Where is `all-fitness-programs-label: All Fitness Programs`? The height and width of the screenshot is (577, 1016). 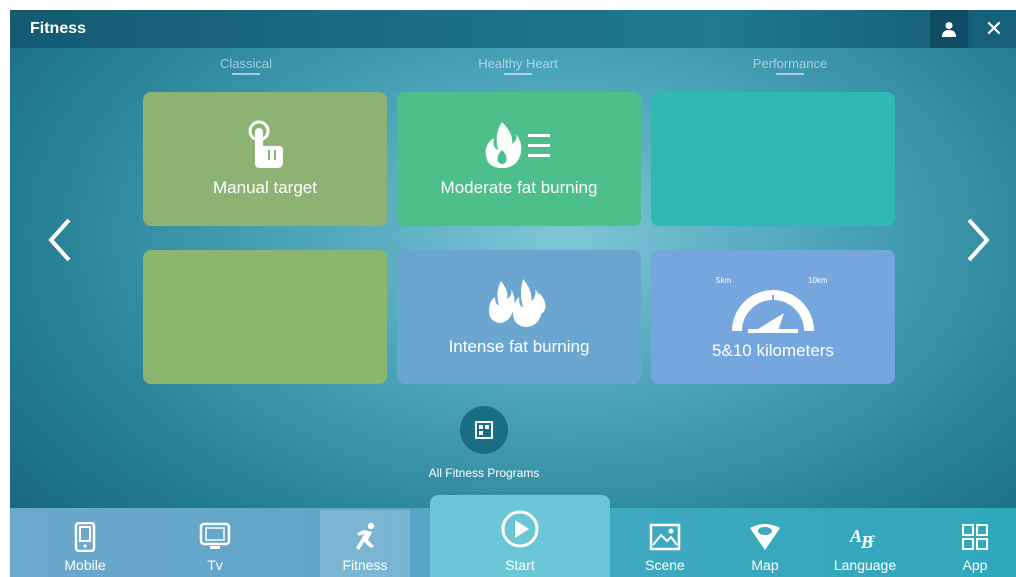 all-fitness-programs-label: All Fitness Programs is located at coordinates (484, 473).